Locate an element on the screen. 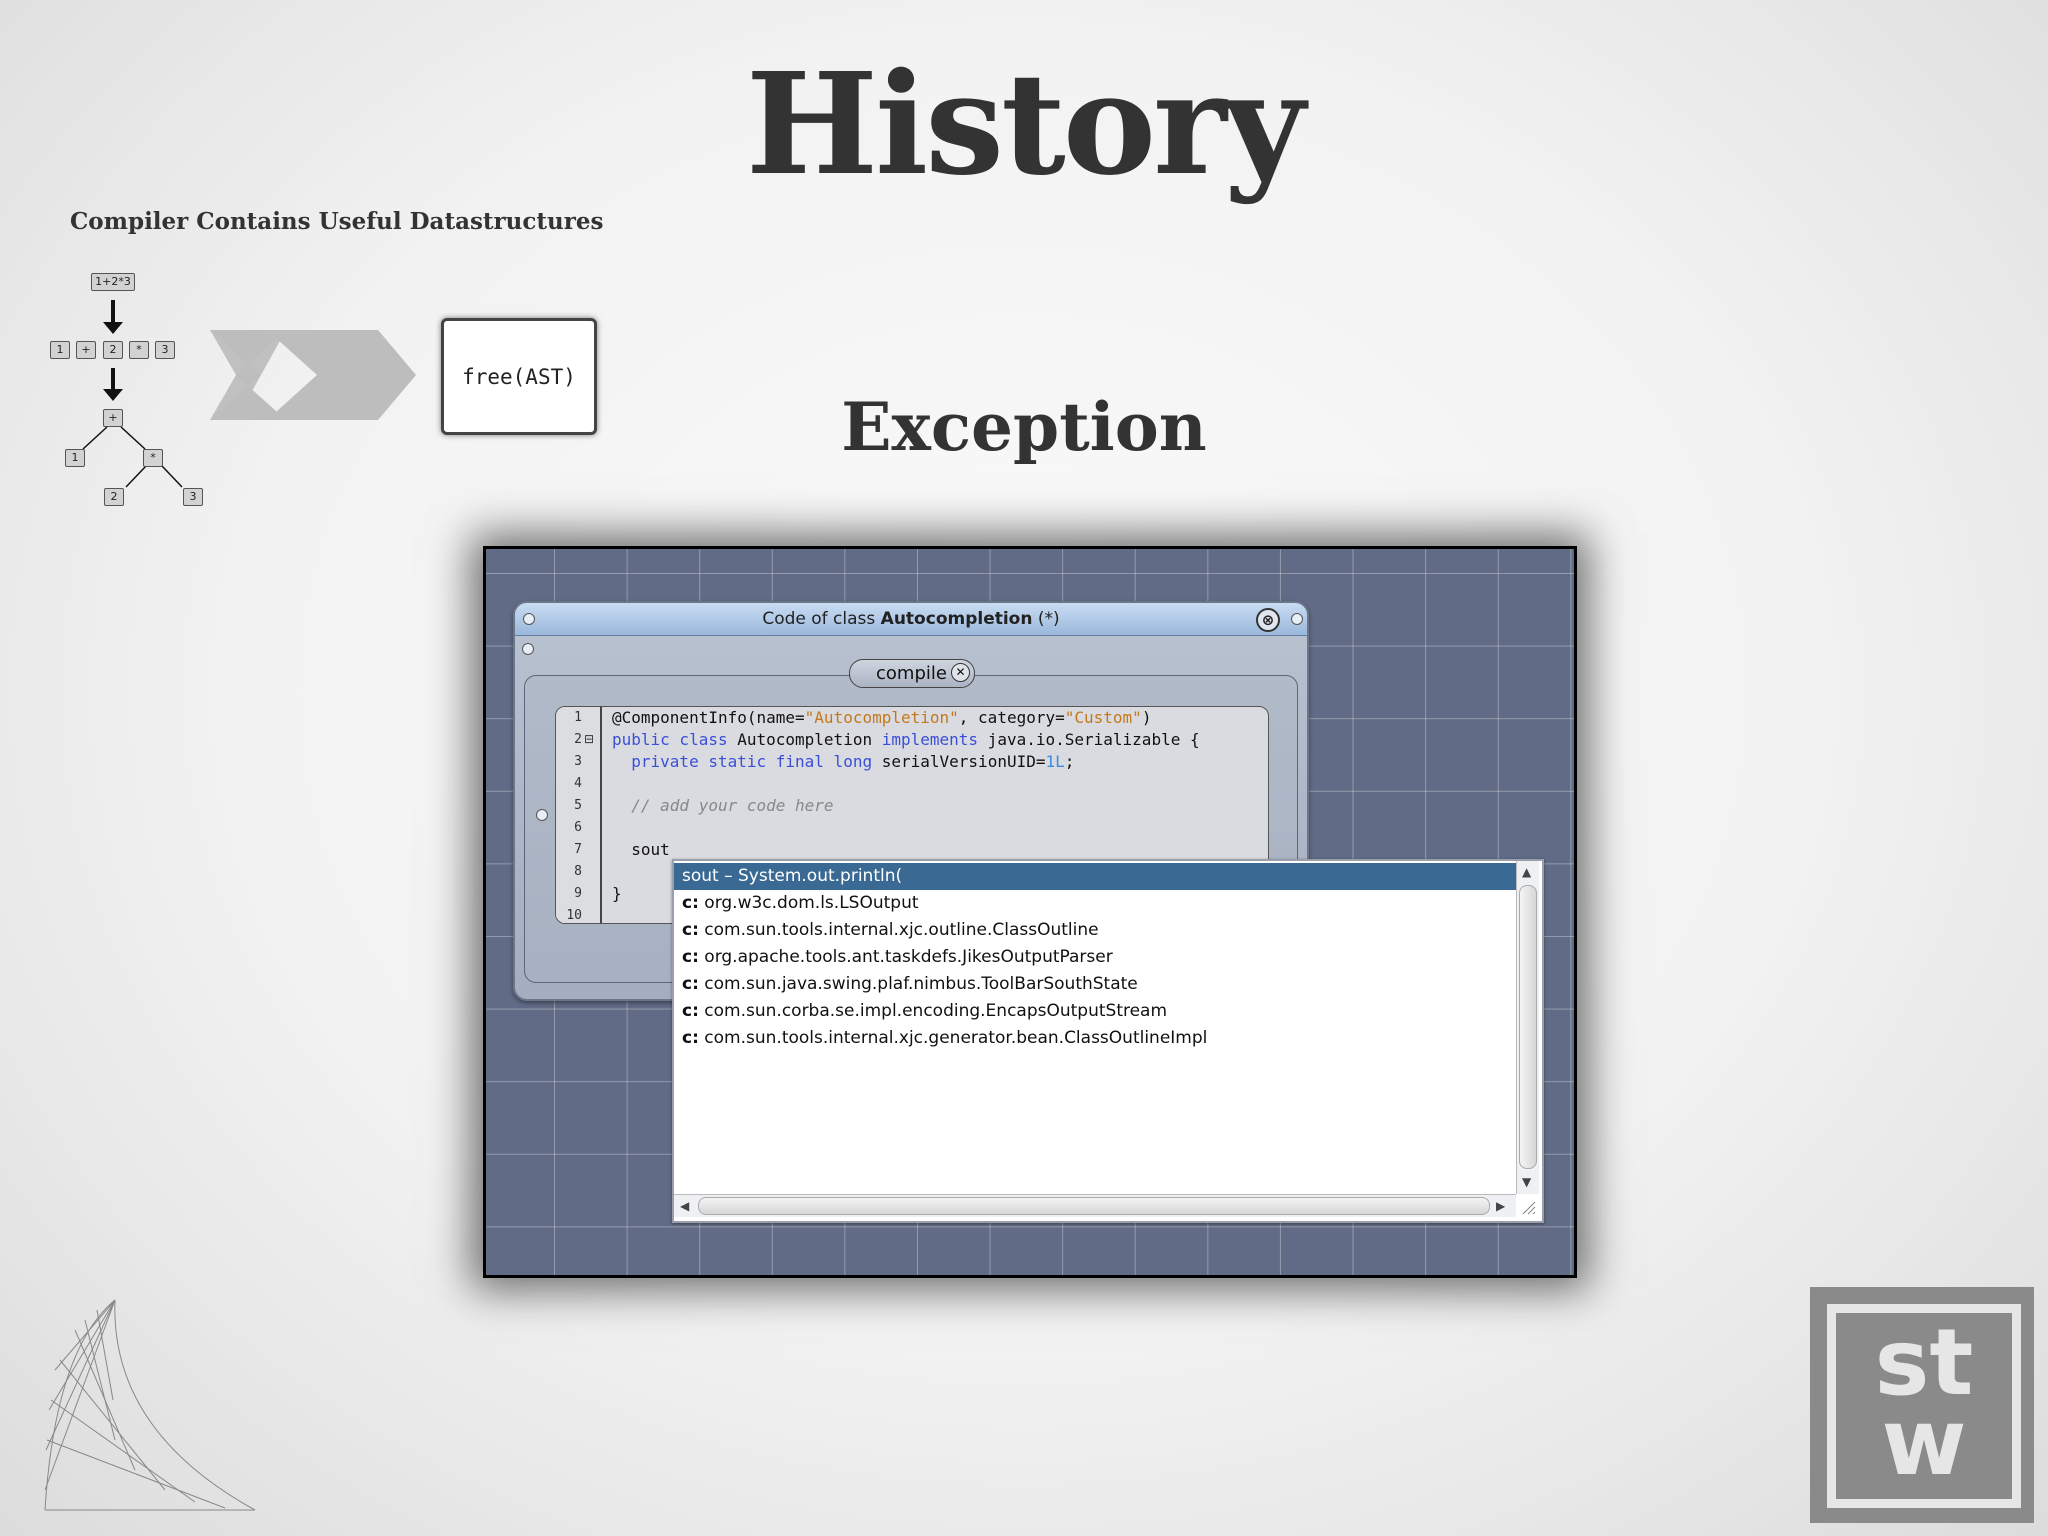 The image size is (2048, 1536). line-number: 6 is located at coordinates (578, 827).